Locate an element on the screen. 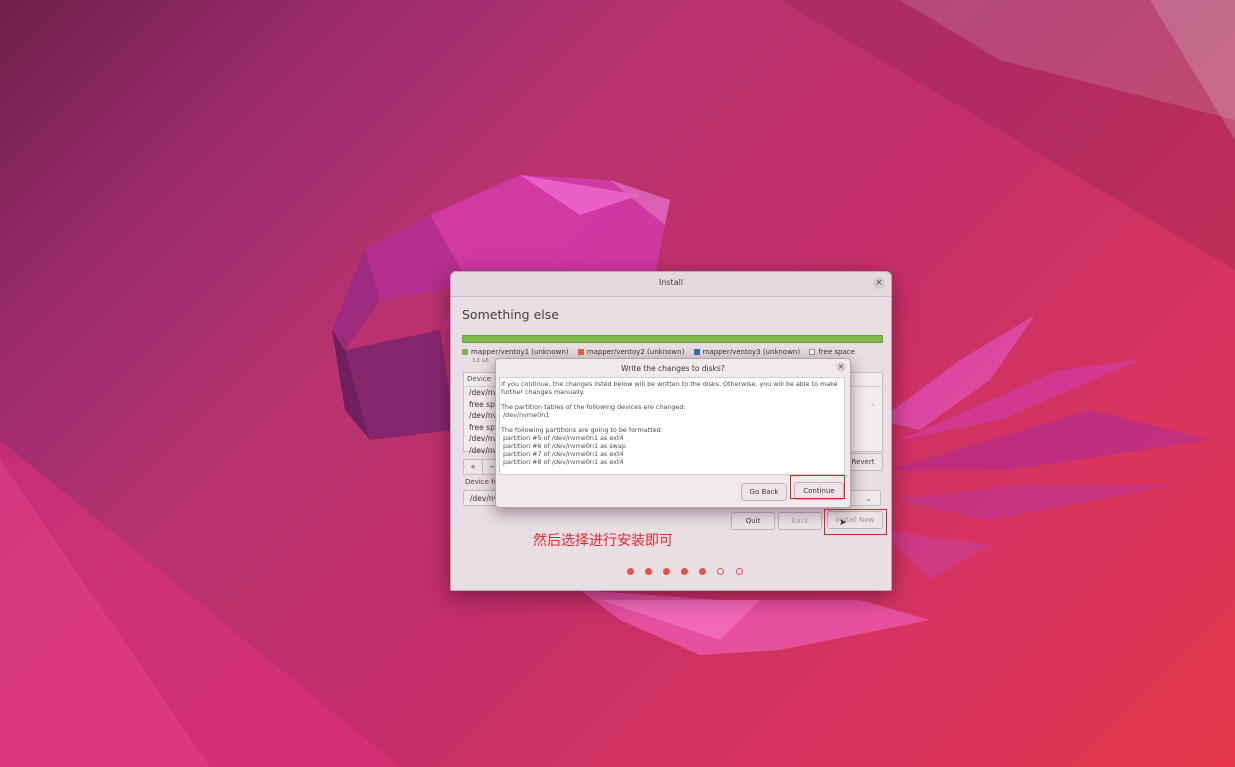  legend-item-free-space: free space is located at coordinates (832, 352).